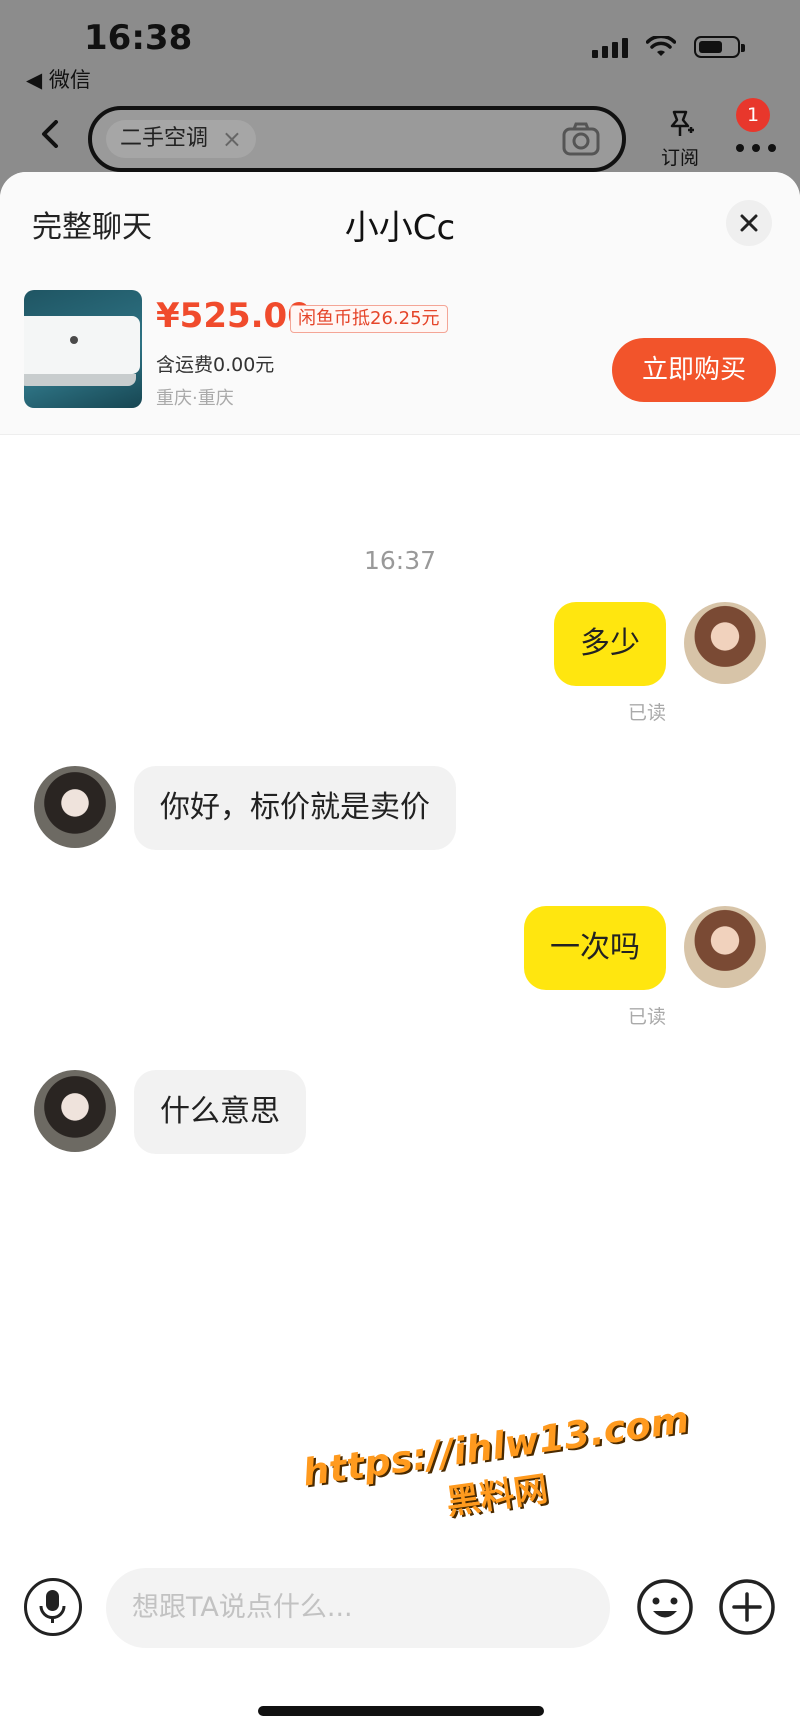 The image size is (800, 1732). I want to click on message-bubble: 什么意思, so click(220, 1112).